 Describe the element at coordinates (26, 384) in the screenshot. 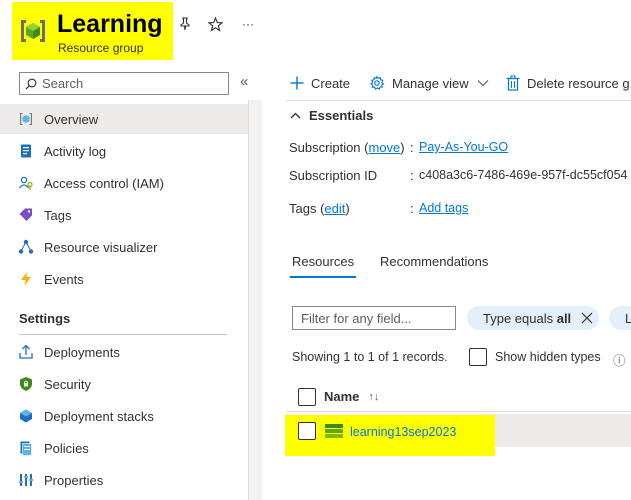

I see `security-icon` at that location.